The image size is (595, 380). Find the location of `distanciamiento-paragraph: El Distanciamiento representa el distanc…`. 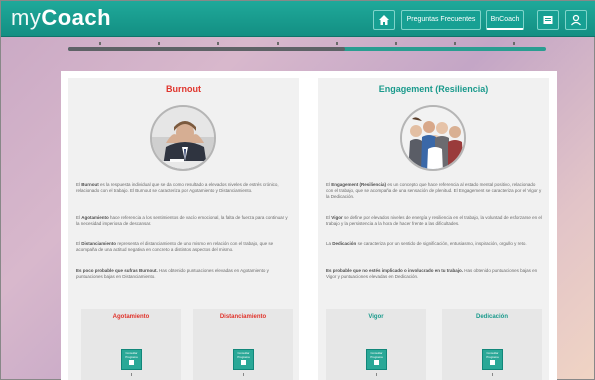

distanciamiento-paragraph: El Distanciamiento representa el distanc… is located at coordinates (175, 246).